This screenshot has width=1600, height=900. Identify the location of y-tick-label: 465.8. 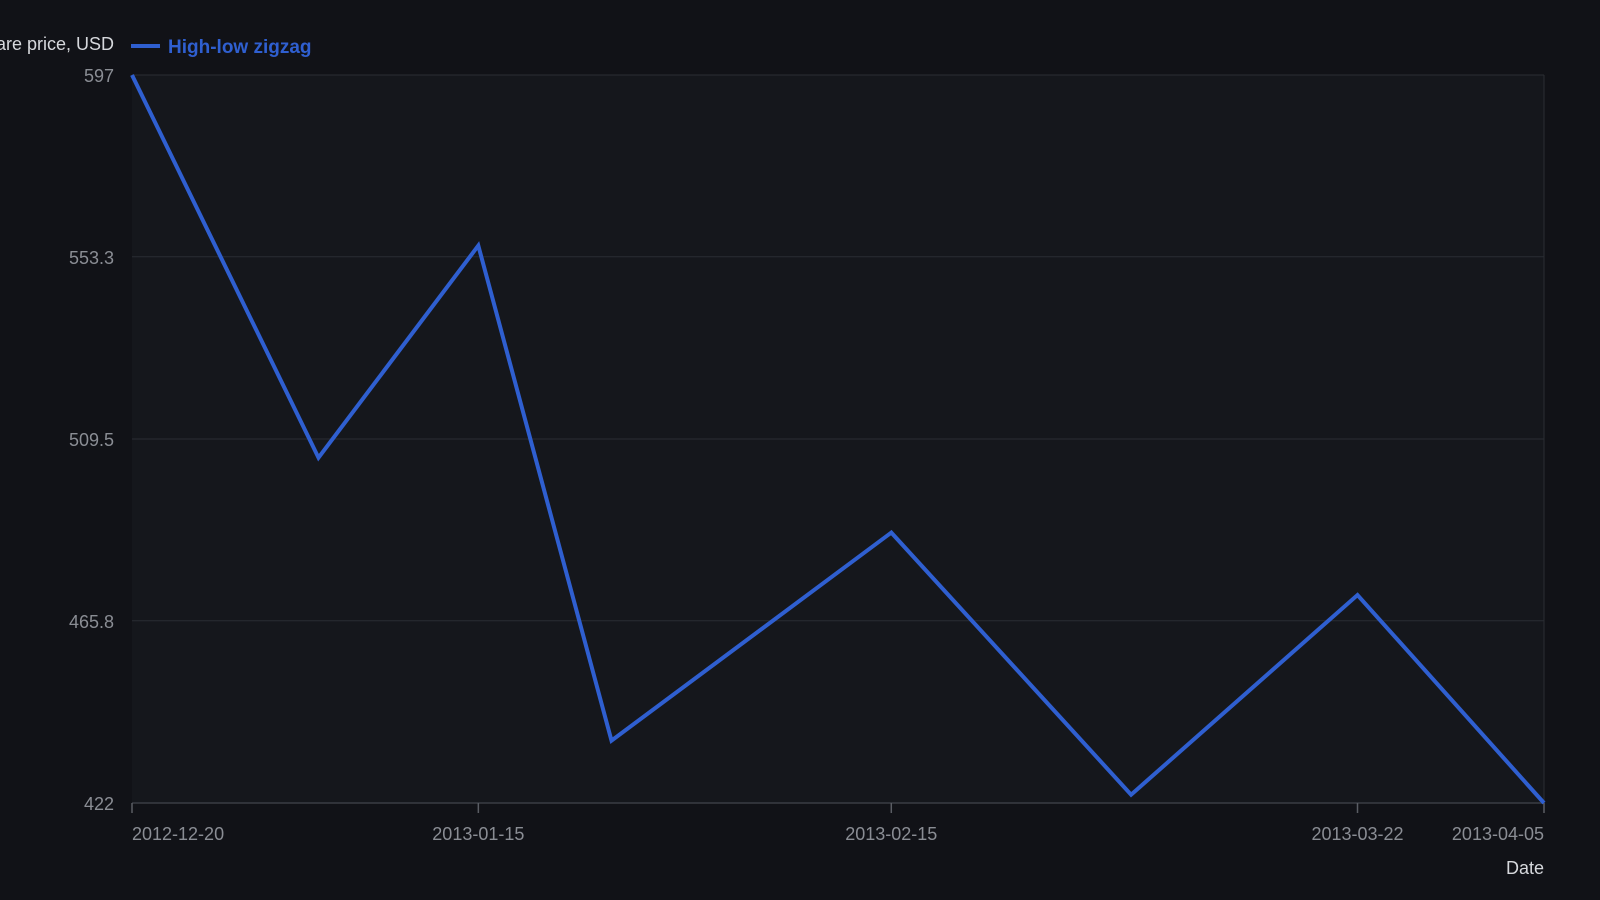
(91, 622).